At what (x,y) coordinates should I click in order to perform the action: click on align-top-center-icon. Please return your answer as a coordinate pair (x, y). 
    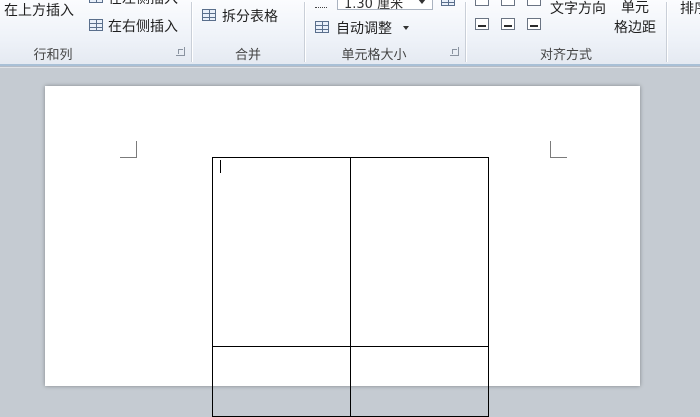
    Looking at the image, I should click on (508, 3).